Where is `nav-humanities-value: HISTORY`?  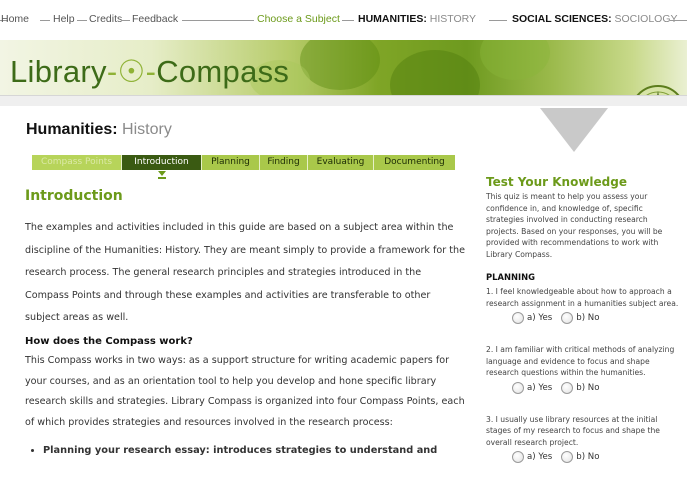 nav-humanities-value: HISTORY is located at coordinates (453, 19).